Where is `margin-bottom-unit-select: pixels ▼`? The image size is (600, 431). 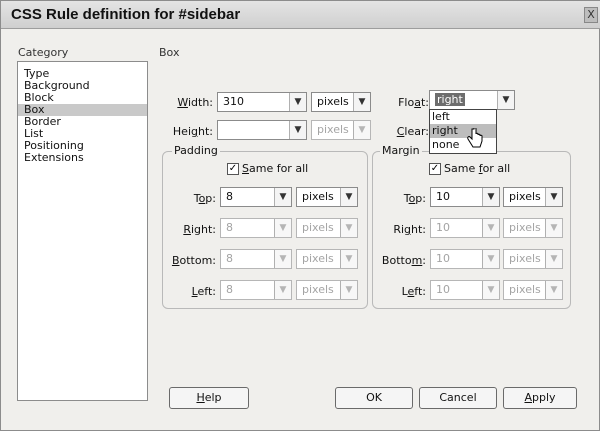
margin-bottom-unit-select: pixels ▼ is located at coordinates (533, 259).